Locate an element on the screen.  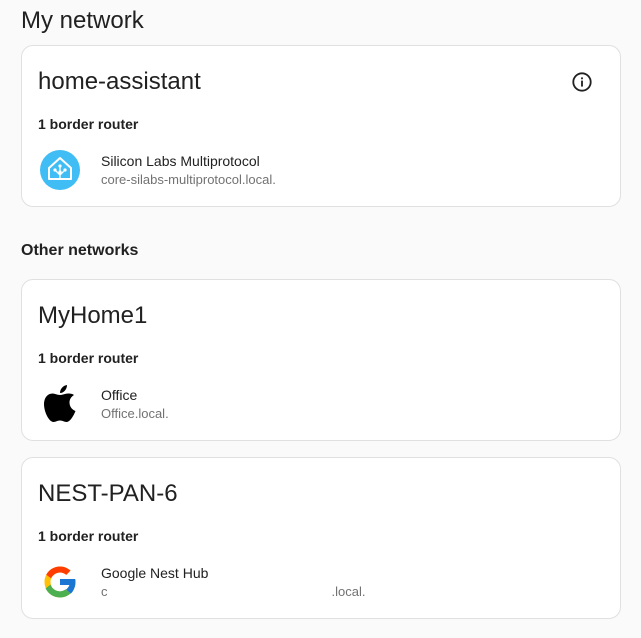
my-network-heading: My network is located at coordinates (82, 20).